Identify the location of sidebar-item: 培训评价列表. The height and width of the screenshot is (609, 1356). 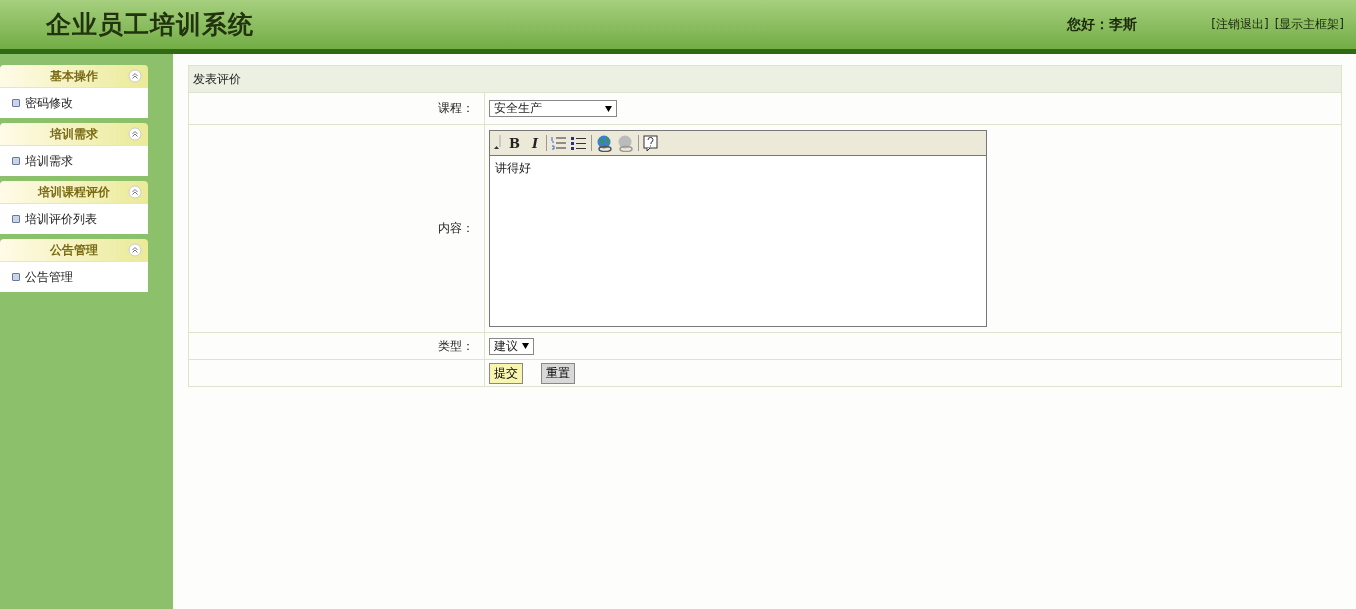
(74, 218).